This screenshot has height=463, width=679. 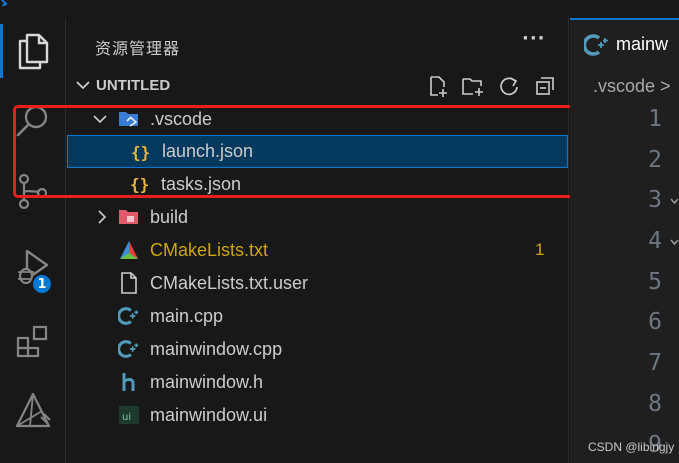 What do you see at coordinates (317, 119) in the screenshot?
I see `tree-item-vscode-folder: .vscode` at bounding box center [317, 119].